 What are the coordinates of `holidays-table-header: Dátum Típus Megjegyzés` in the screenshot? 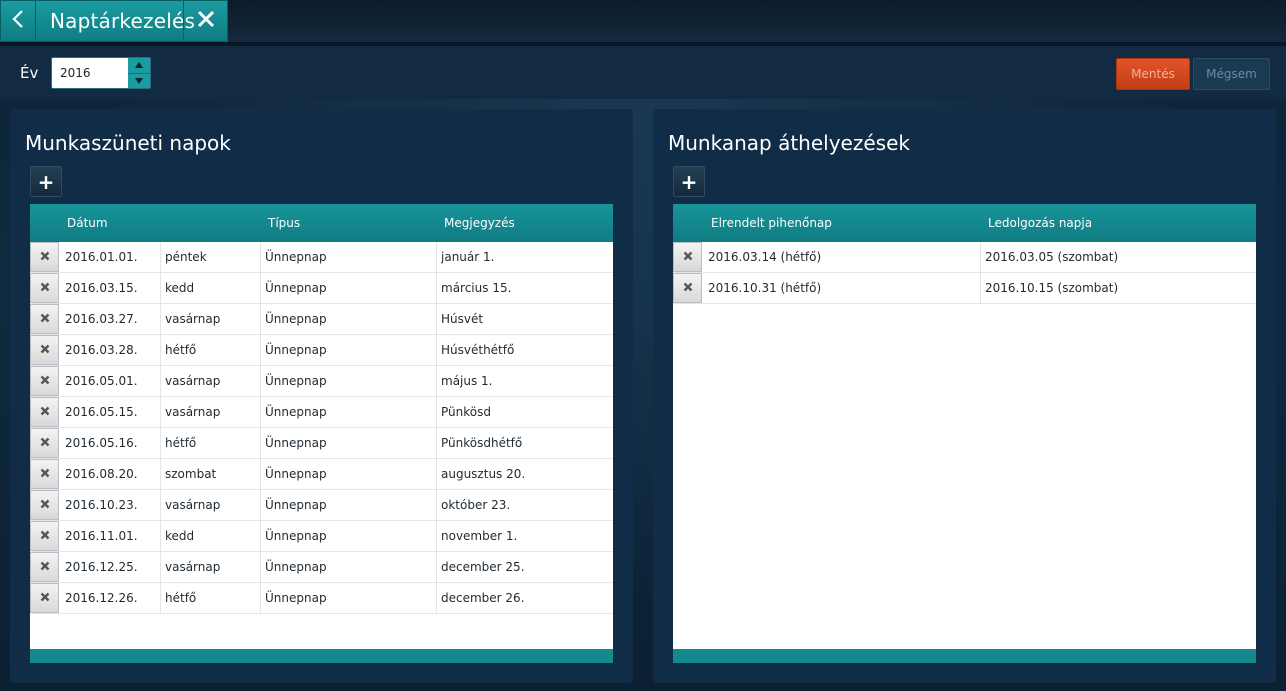 It's located at (321, 223).